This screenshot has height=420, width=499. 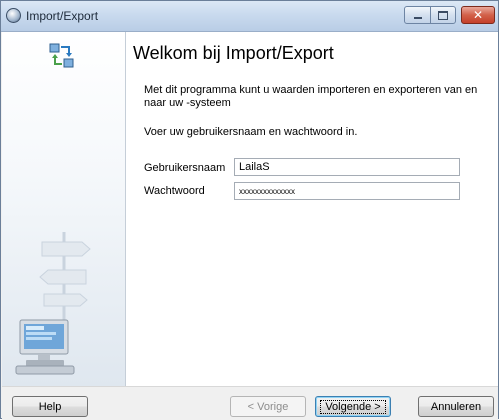 I want to click on next-button-label: Volgende >, so click(x=353, y=406).